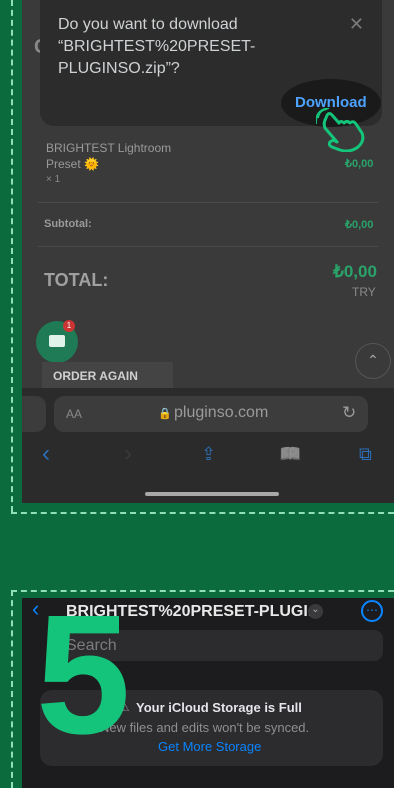  I want to click on address-bar: AA 🔒 pluginso.com ↻, so click(211, 414).